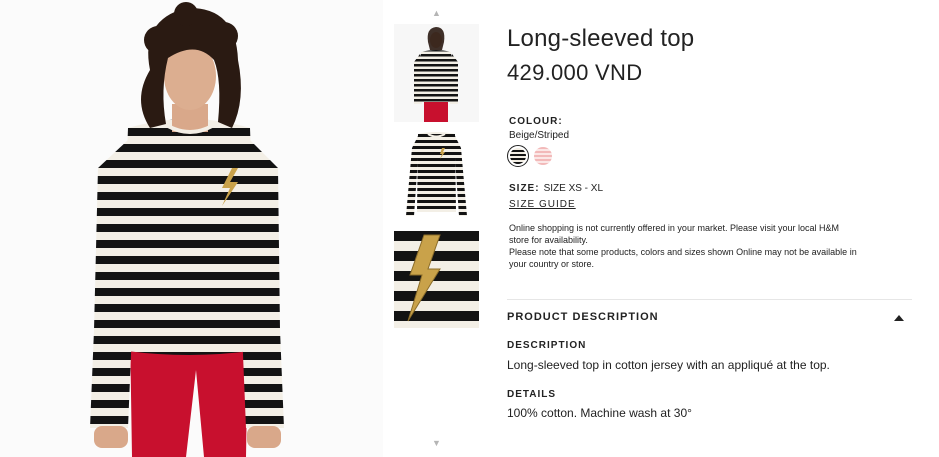 The height and width of the screenshot is (457, 939). I want to click on description-label: DESCRIPTION, so click(547, 345).